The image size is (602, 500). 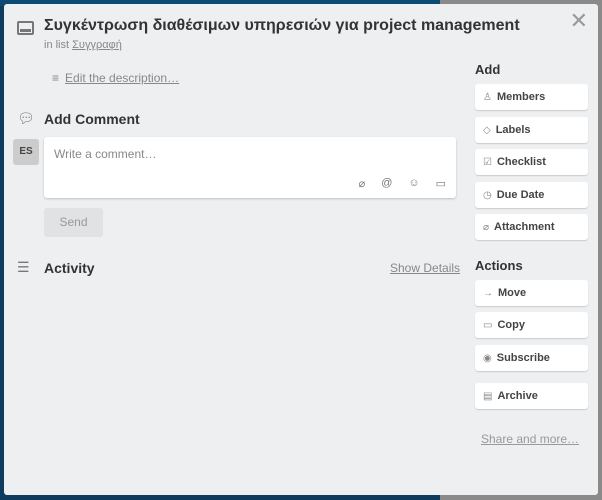 What do you see at coordinates (56, 78) in the screenshot?
I see `description-icon: ≡` at bounding box center [56, 78].